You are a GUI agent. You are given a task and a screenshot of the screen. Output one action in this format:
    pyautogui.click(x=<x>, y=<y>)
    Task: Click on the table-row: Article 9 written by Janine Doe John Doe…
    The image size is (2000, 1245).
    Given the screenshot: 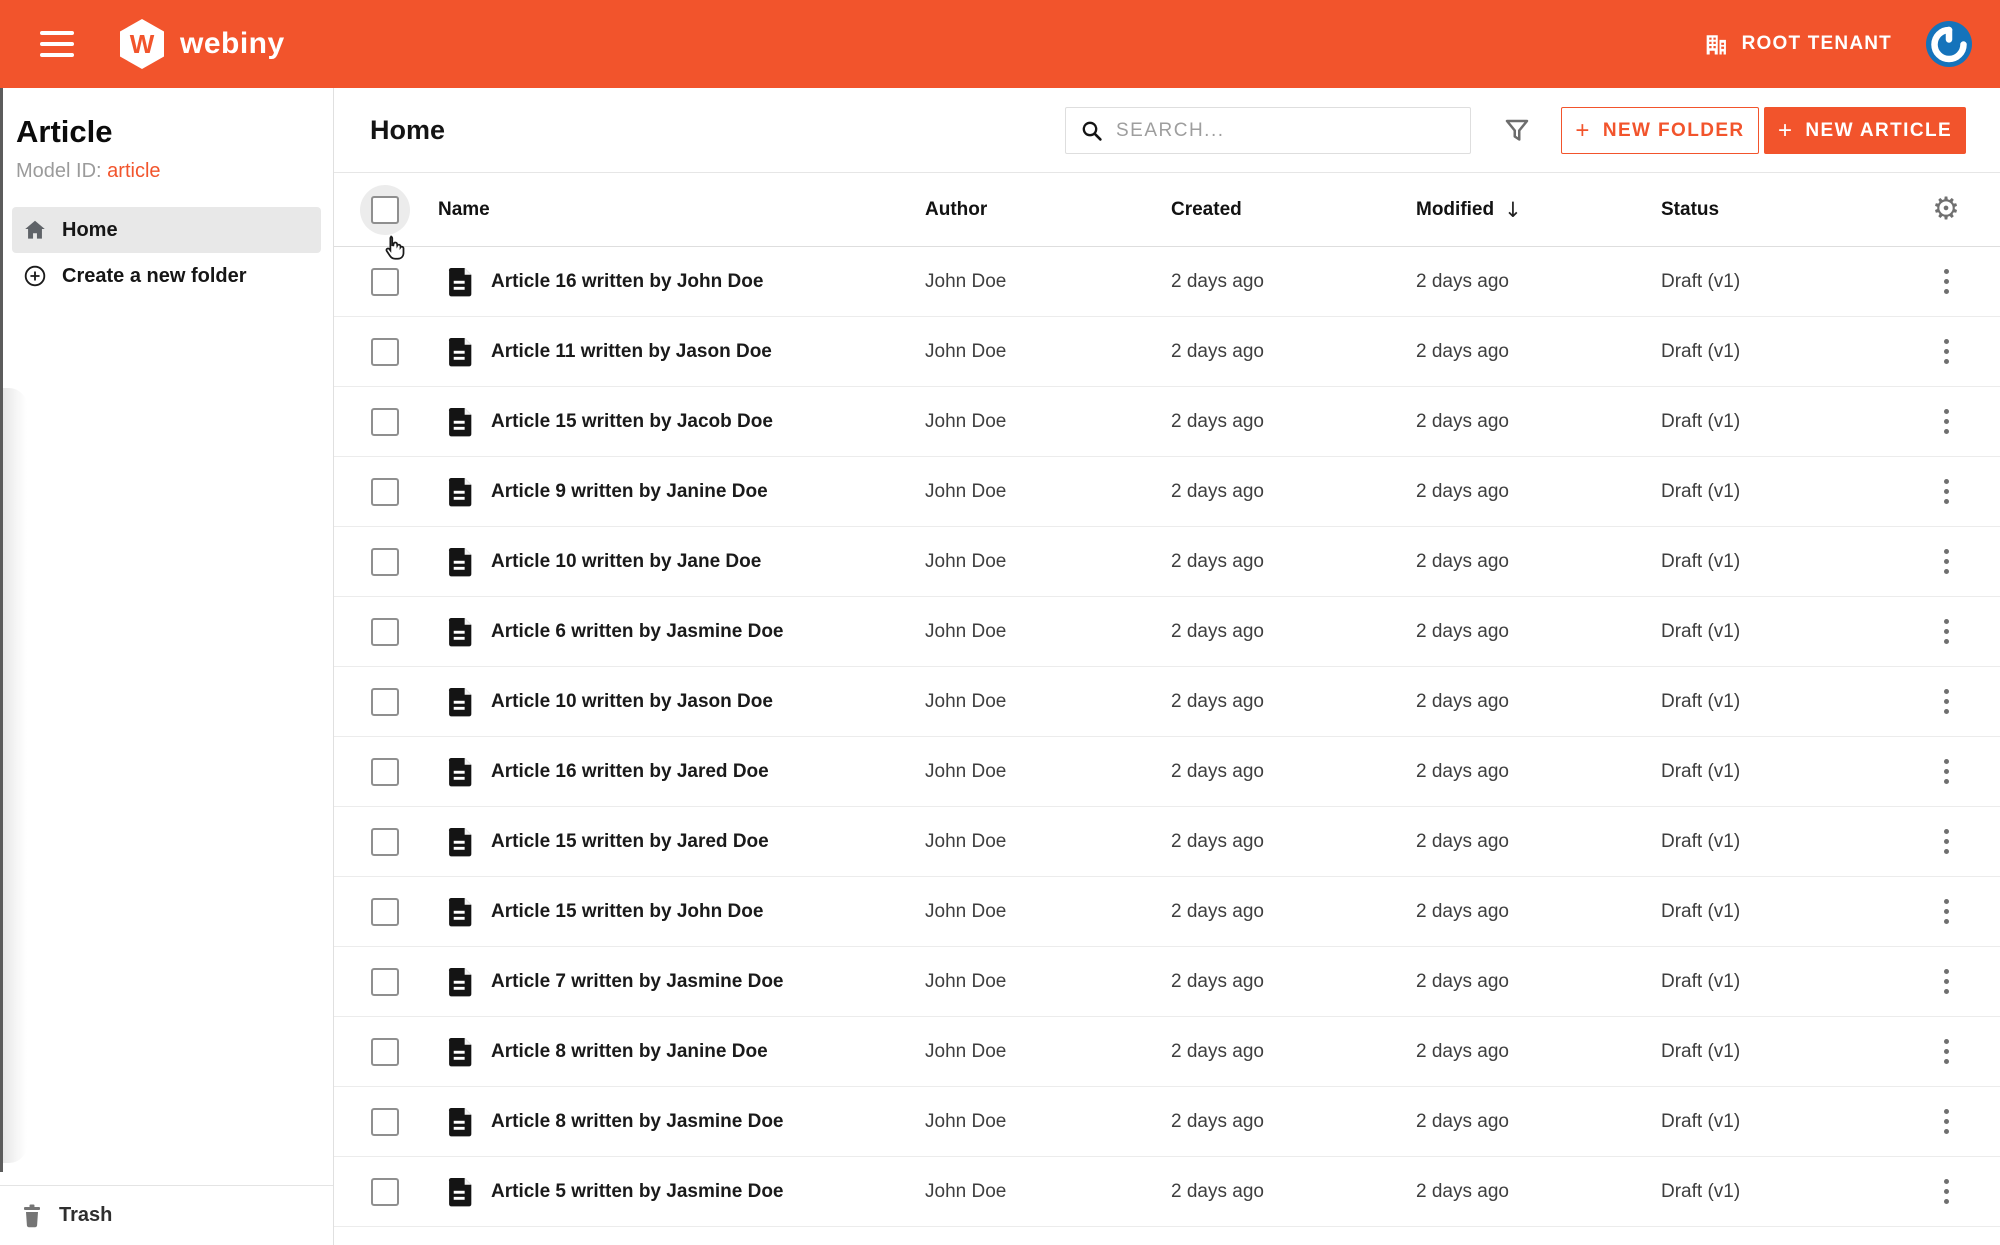 What is the action you would take?
    pyautogui.click(x=1167, y=492)
    